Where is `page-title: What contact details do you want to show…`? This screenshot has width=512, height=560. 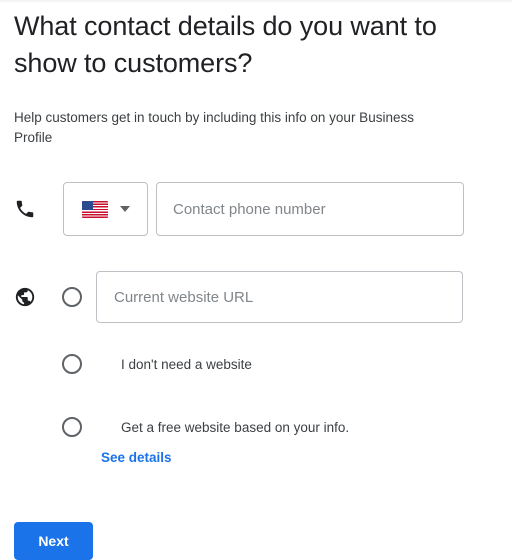
page-title: What contact details do you want to show… is located at coordinates (225, 44).